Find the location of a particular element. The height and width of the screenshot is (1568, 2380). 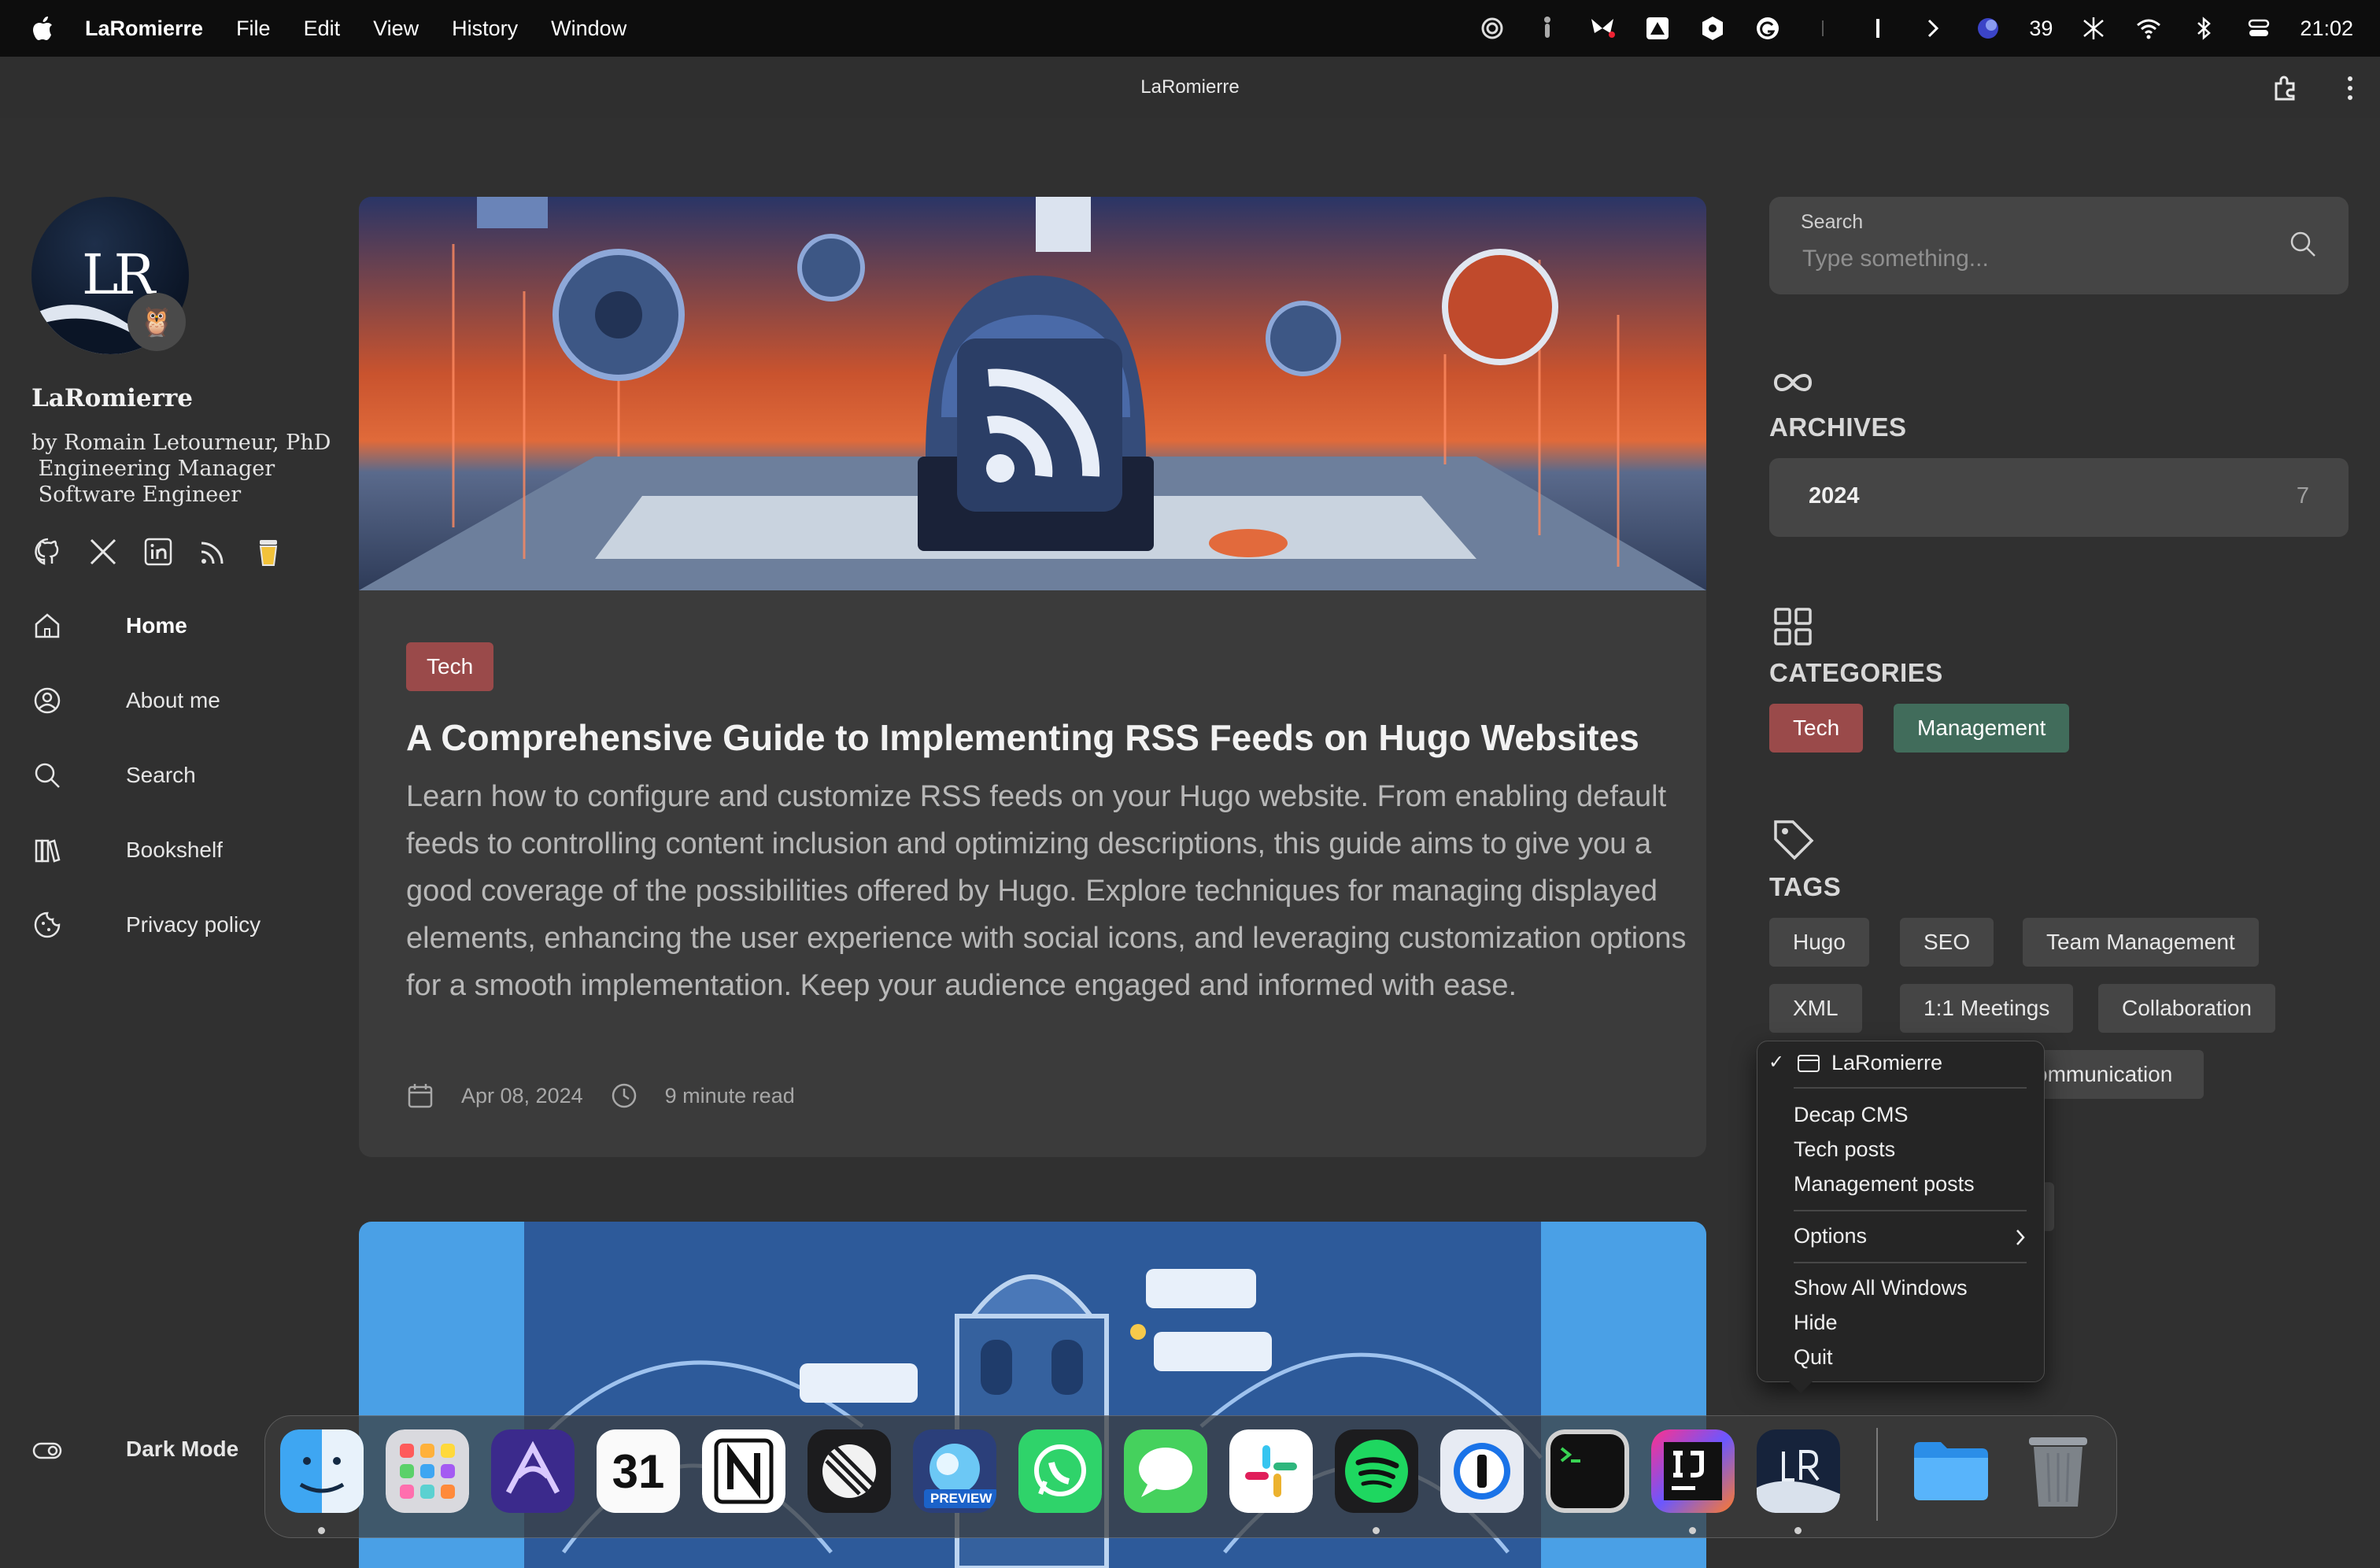

extension-icon is located at coordinates (2285, 88).